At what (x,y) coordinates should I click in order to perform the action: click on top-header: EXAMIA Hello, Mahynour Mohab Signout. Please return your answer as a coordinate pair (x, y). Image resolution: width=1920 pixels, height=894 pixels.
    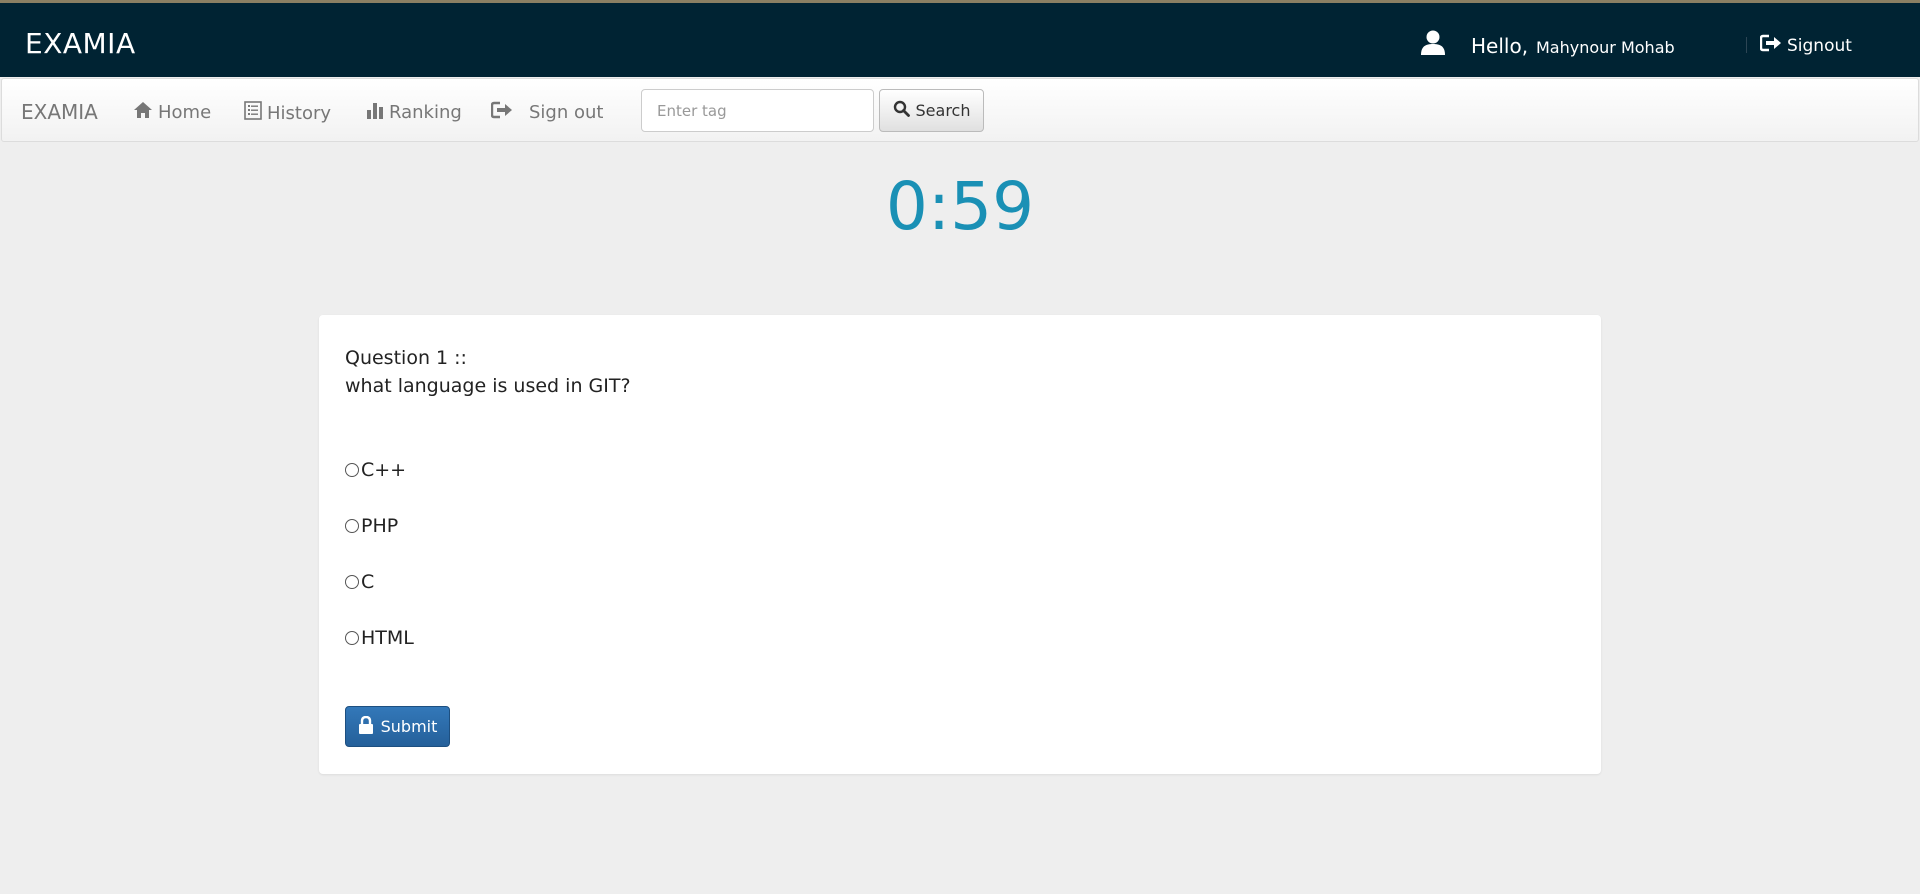
    Looking at the image, I should click on (960, 38).